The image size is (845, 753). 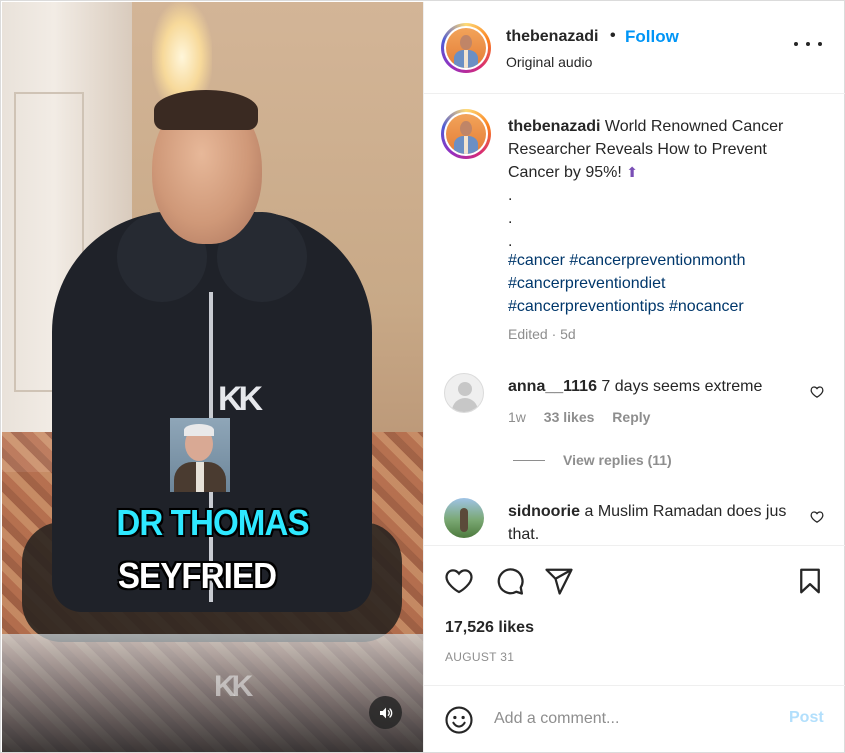 I want to click on view-replies-button: View replies (11), so click(x=592, y=460).